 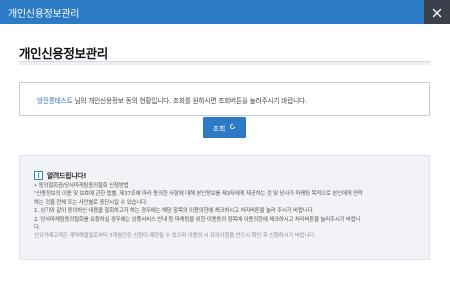 I want to click on window-titlebar: 개인신용정보관리, so click(x=225, y=12).